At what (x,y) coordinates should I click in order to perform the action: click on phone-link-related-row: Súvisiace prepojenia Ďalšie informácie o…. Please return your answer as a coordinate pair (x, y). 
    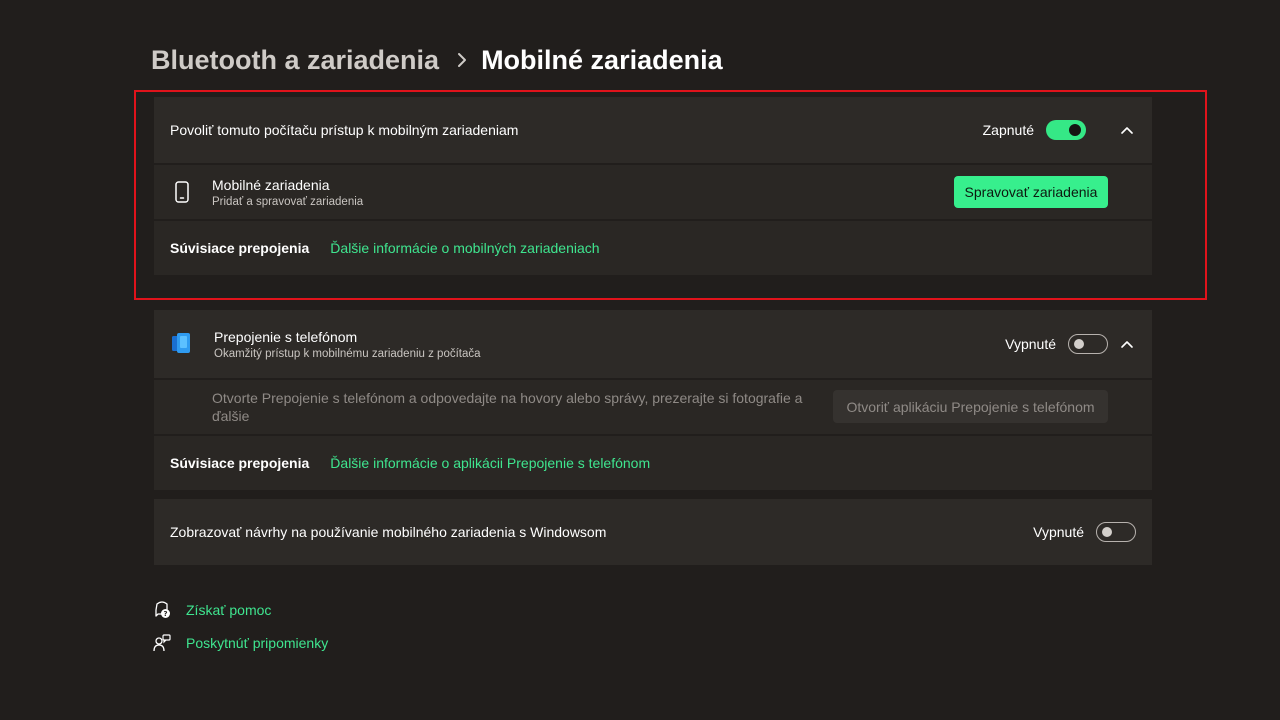
    Looking at the image, I should click on (653, 463).